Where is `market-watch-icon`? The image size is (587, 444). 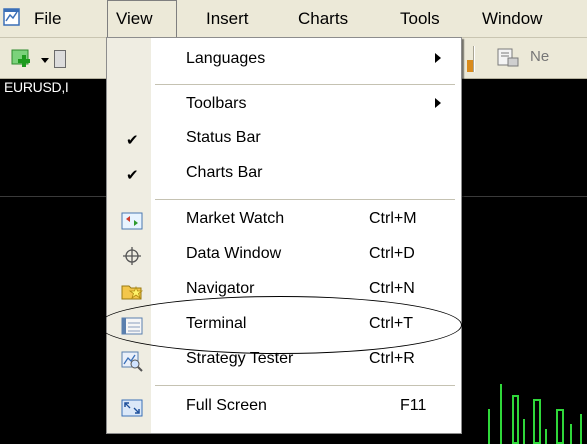
market-watch-icon is located at coordinates (132, 221).